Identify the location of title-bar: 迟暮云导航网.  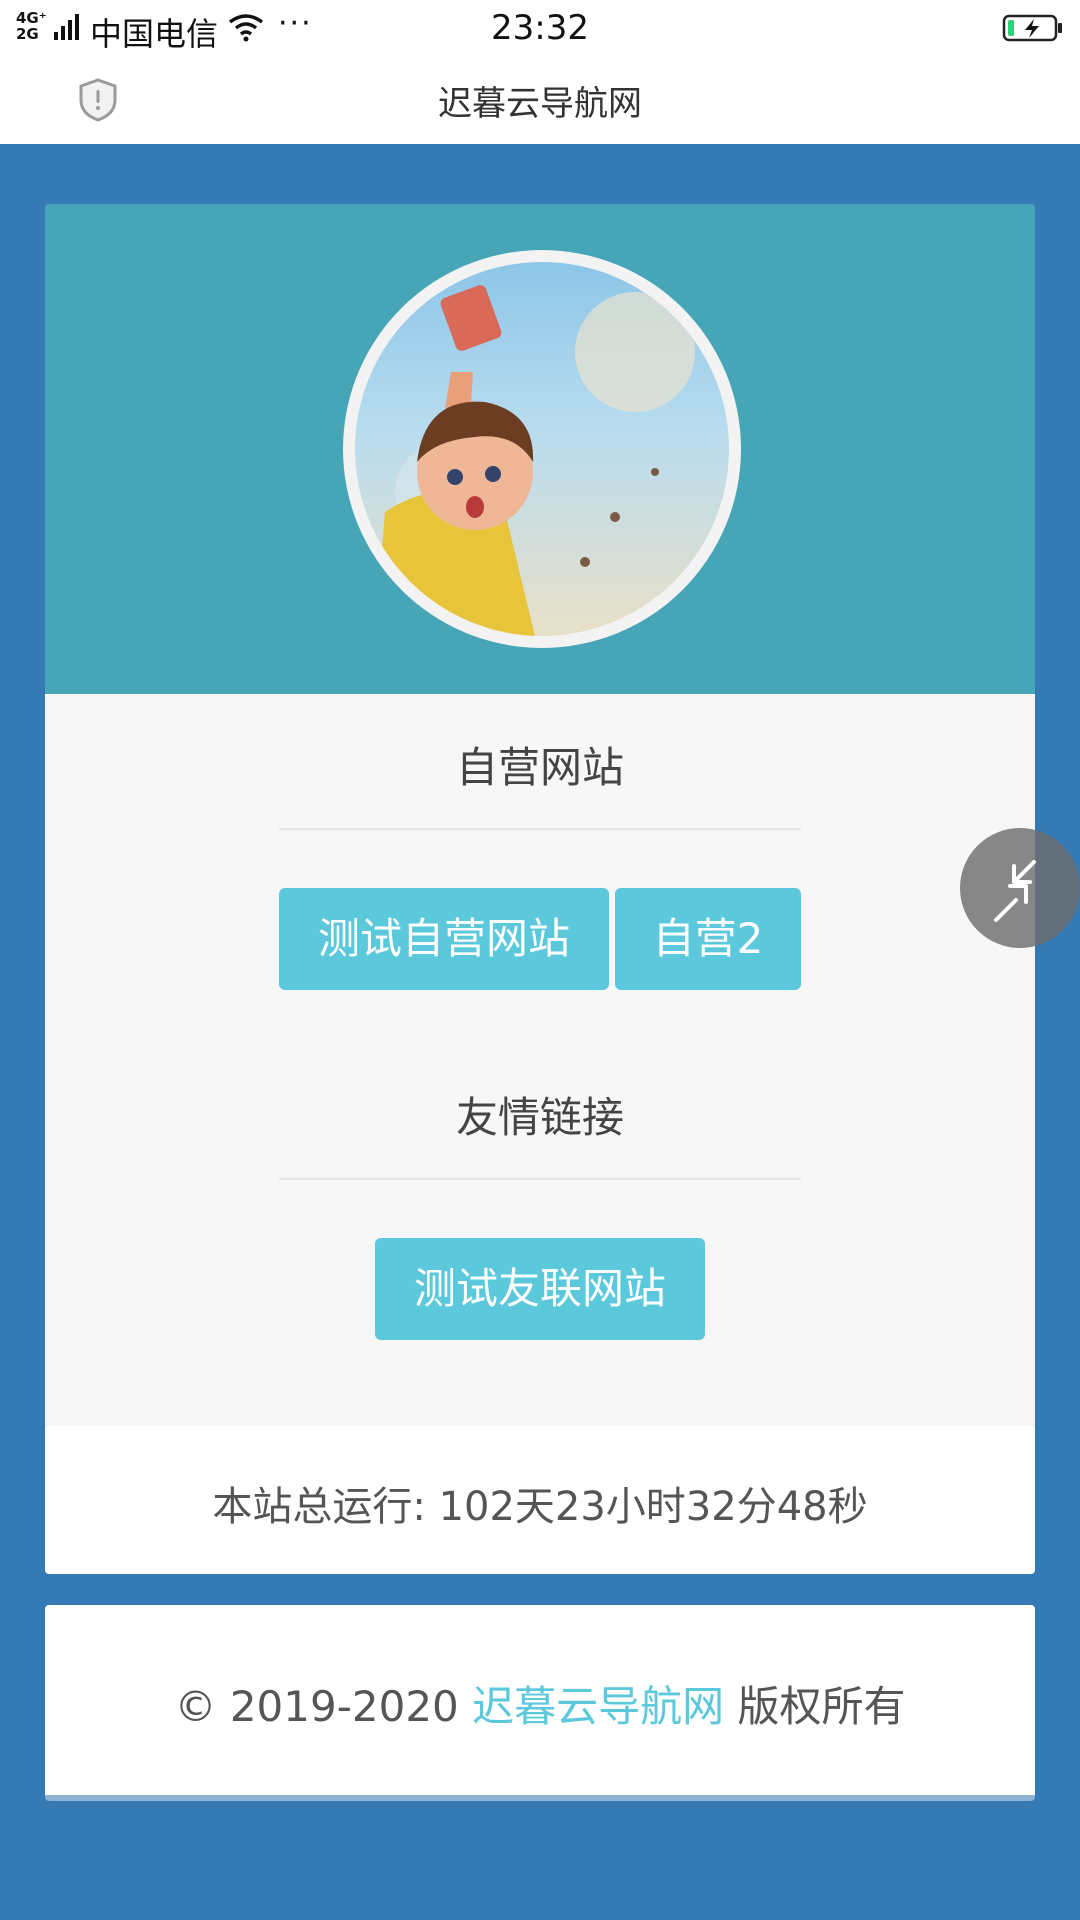
(540, 100).